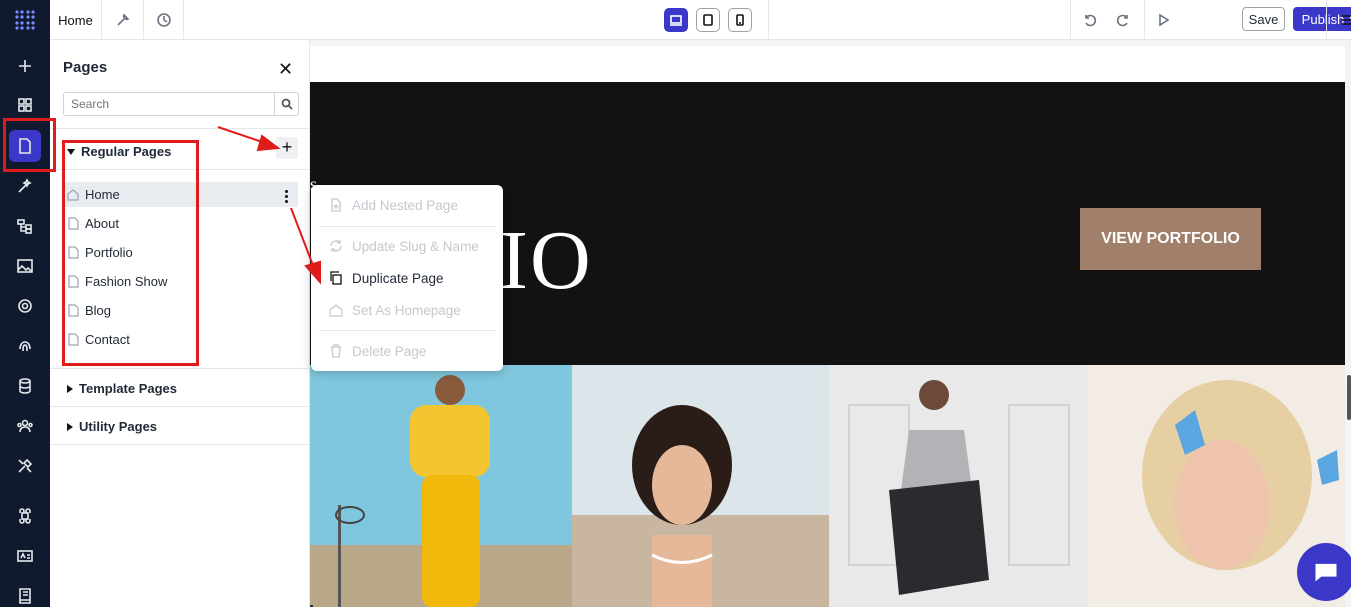 The width and height of the screenshot is (1351, 607). What do you see at coordinates (25, 105) in the screenshot?
I see `widgets-icon` at bounding box center [25, 105].